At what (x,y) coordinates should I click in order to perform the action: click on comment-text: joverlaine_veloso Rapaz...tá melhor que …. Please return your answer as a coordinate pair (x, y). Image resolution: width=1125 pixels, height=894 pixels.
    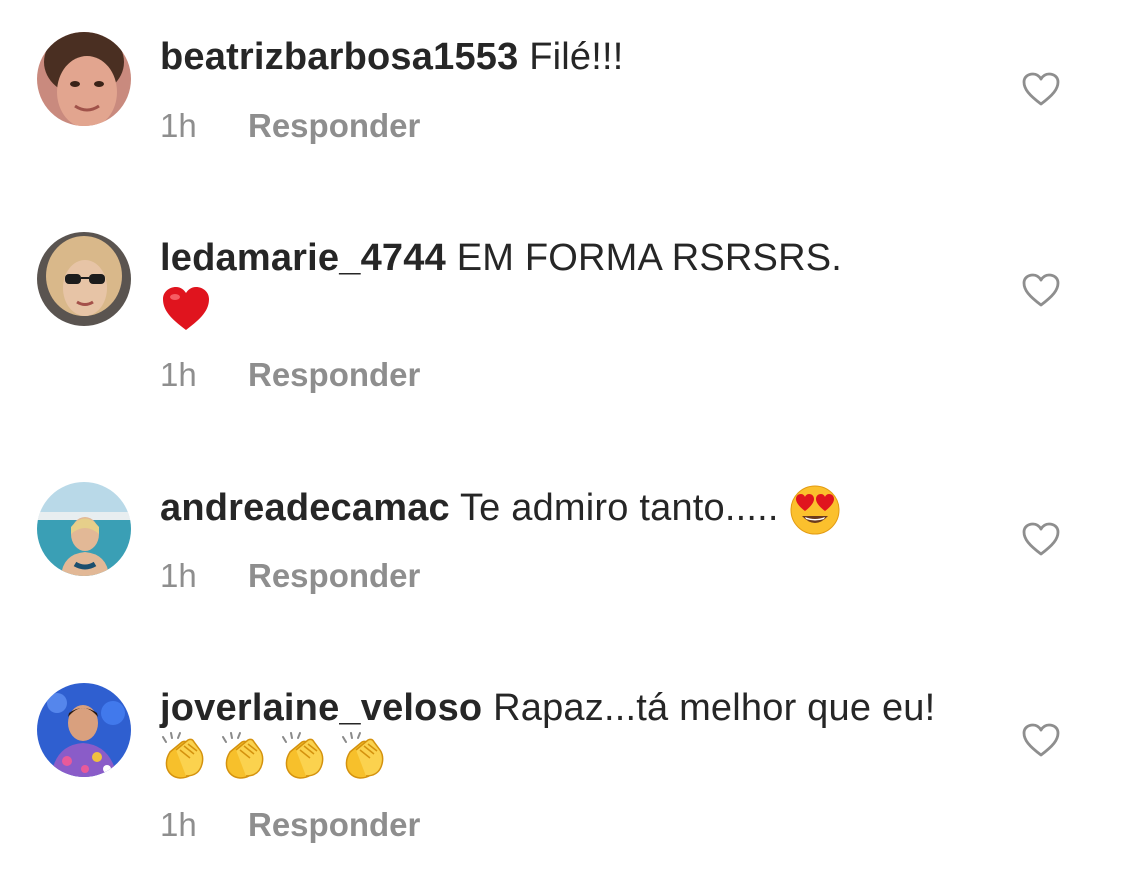
    Looking at the image, I should click on (560, 734).